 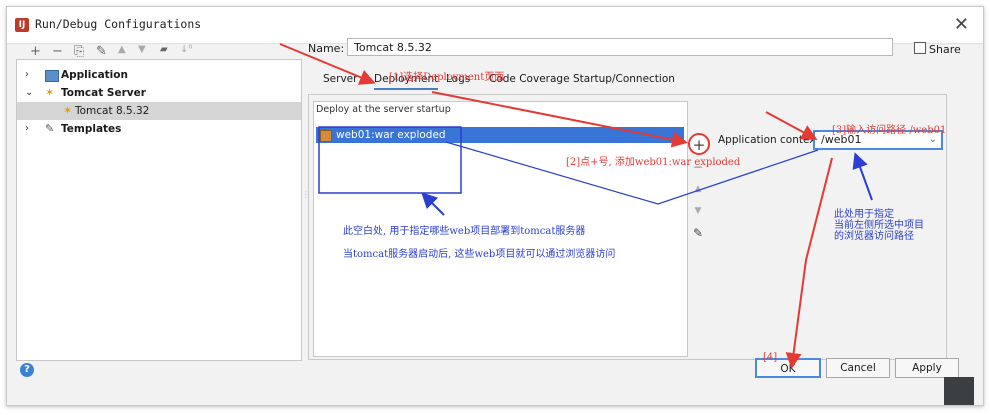 What do you see at coordinates (464, 231) in the screenshot?
I see `annotation-deploy-note-1: 此空白处, 用于指定哪些web项目部署到tomcat服务器` at bounding box center [464, 231].